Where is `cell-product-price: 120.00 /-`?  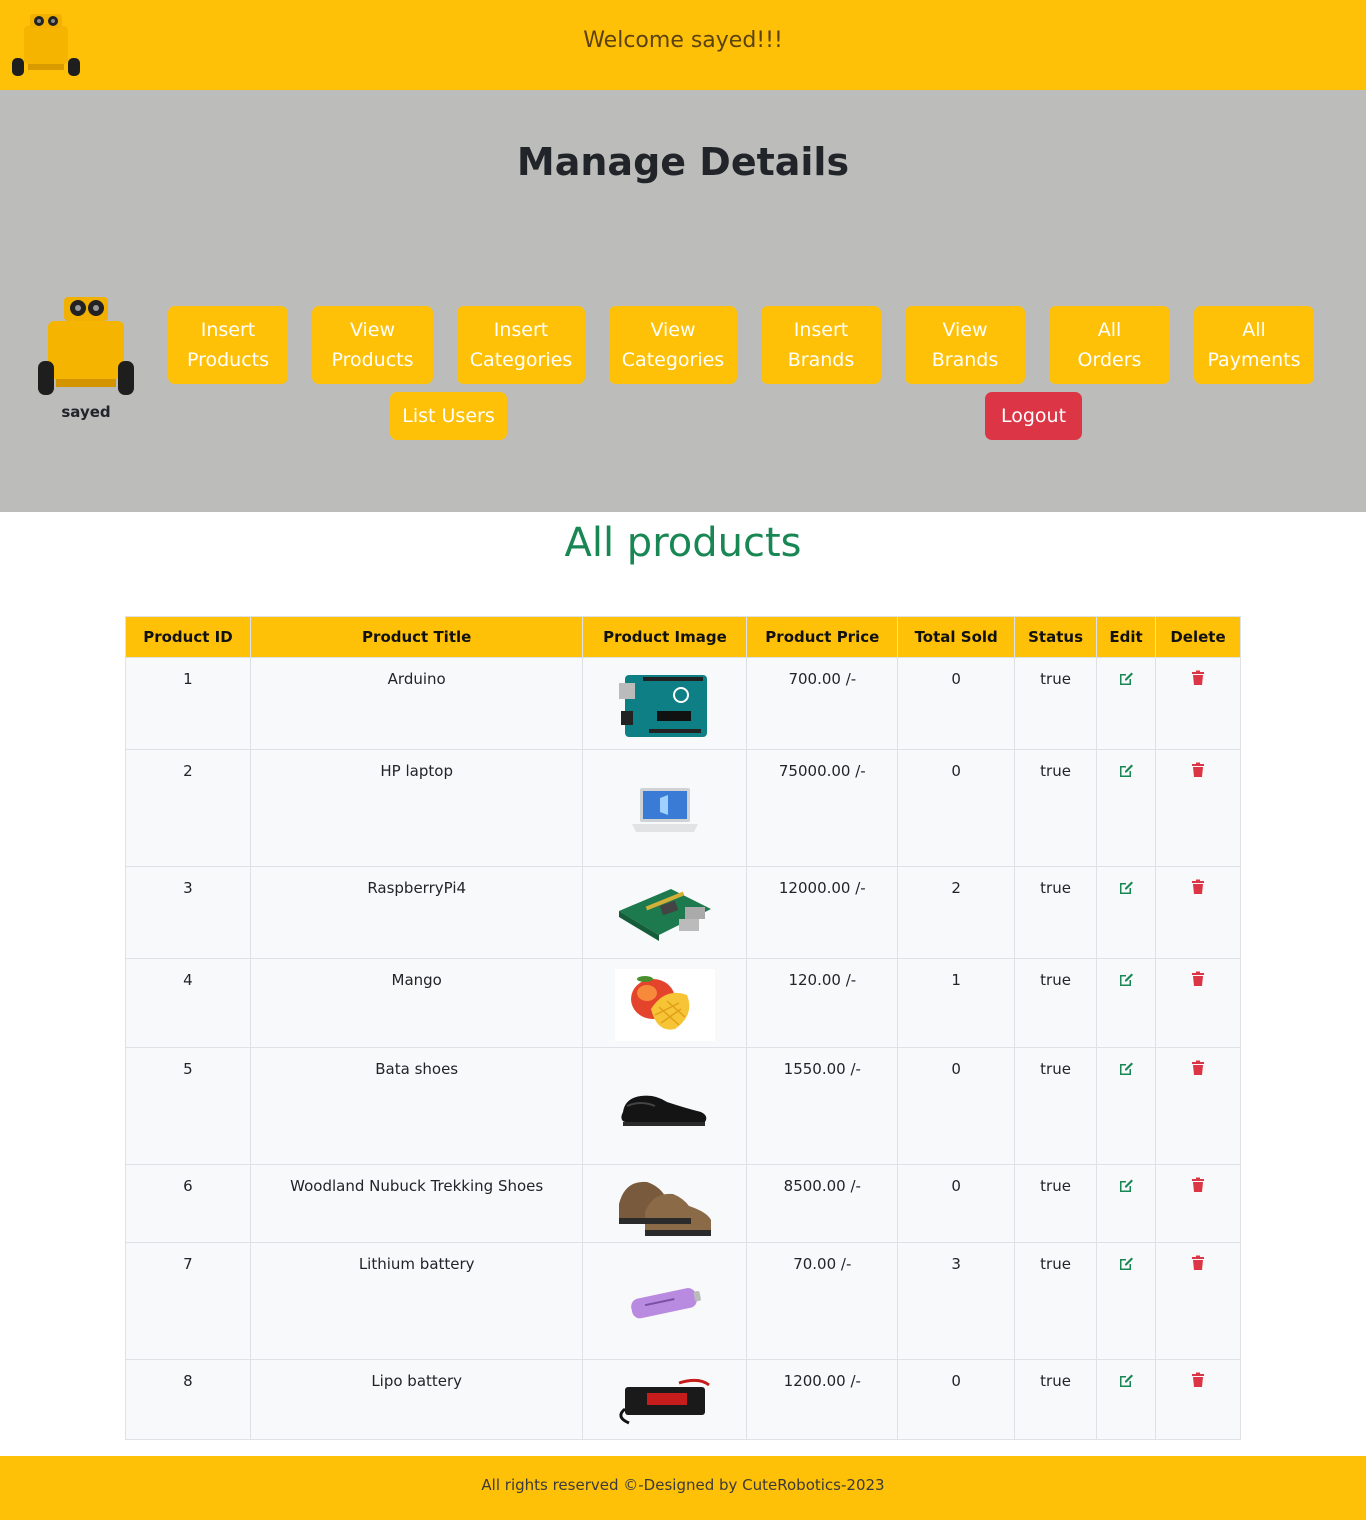
cell-product-price: 120.00 /- is located at coordinates (822, 1003).